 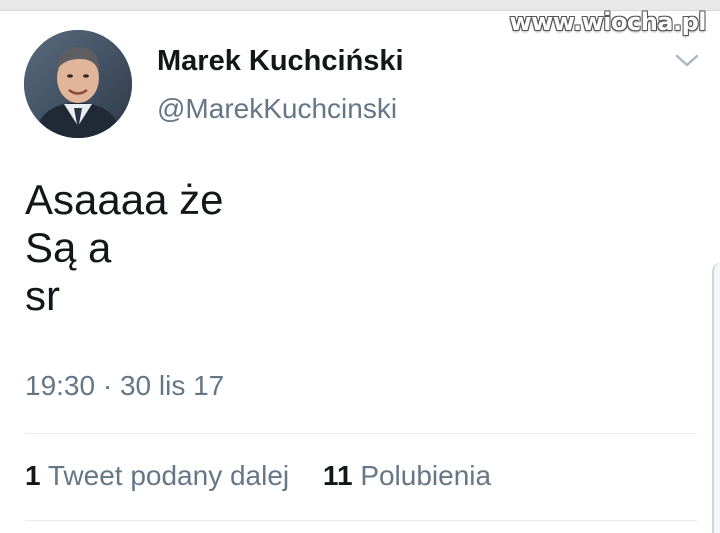 I want to click on retweets-count: 1, so click(x=33, y=475).